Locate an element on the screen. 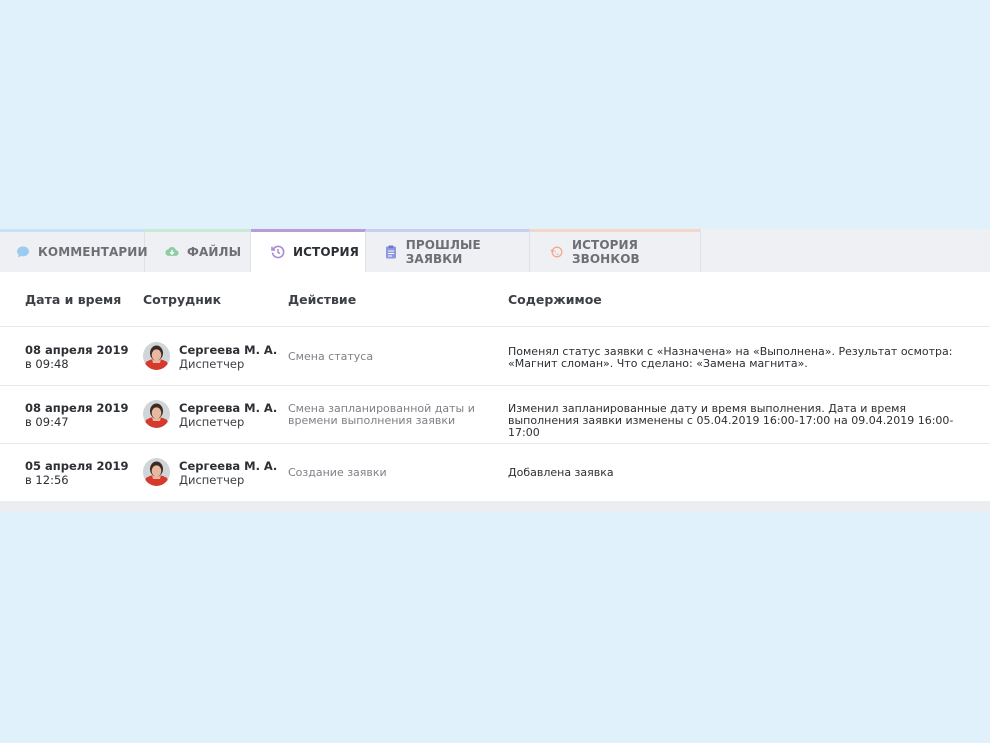  action-cell: Создание заявки is located at coordinates (337, 472).